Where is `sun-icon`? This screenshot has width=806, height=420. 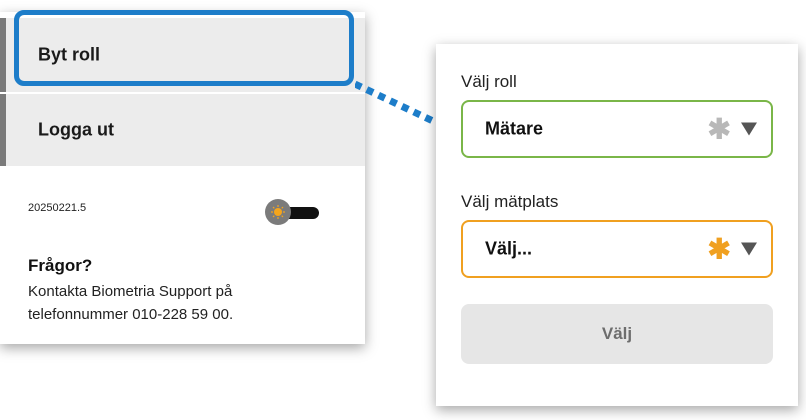 sun-icon is located at coordinates (278, 212).